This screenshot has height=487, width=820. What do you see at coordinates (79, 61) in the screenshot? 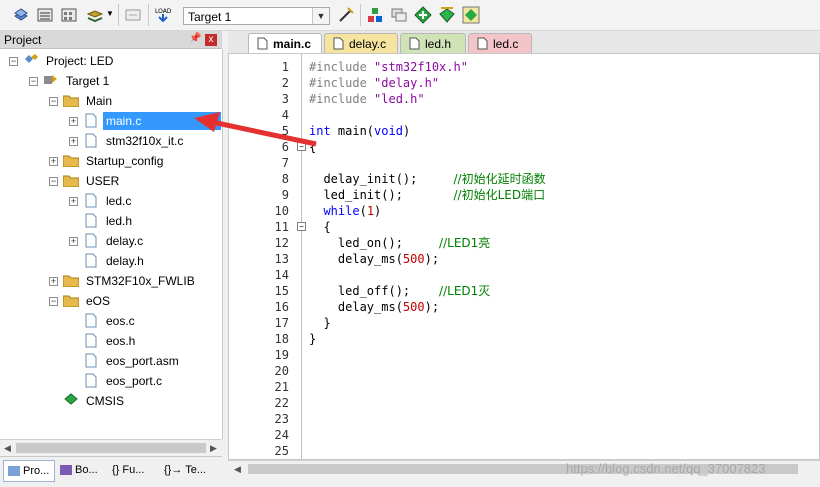
I see `tree-item-project: Project: LED` at bounding box center [79, 61].